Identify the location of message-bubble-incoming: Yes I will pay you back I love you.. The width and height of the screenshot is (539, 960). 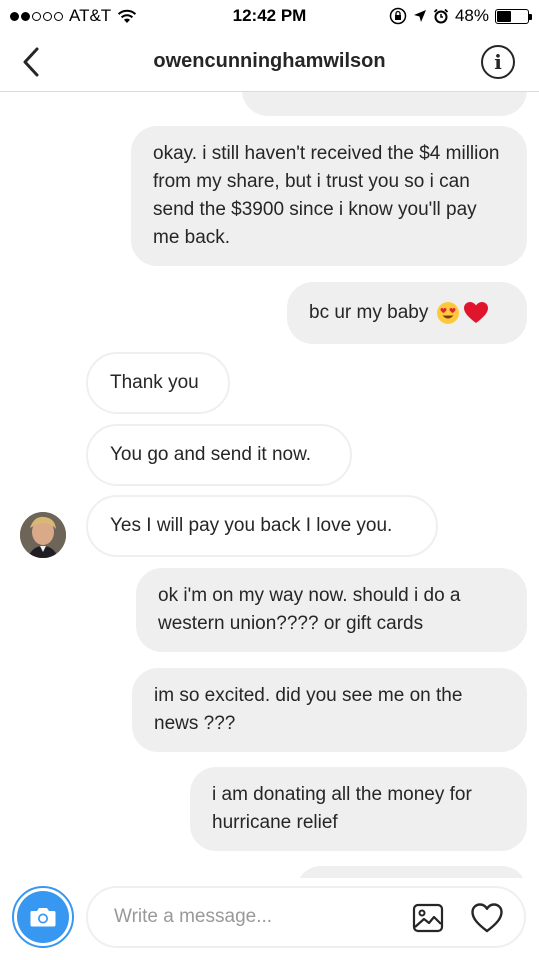
(262, 526).